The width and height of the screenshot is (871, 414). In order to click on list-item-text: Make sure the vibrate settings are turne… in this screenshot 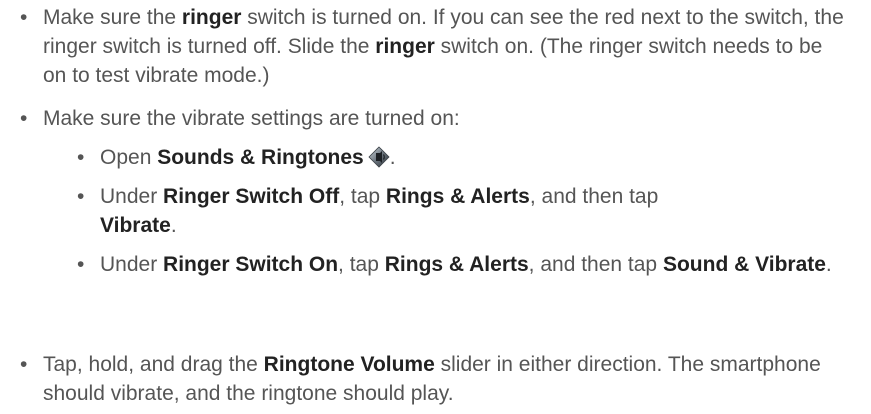, I will do `click(251, 118)`.